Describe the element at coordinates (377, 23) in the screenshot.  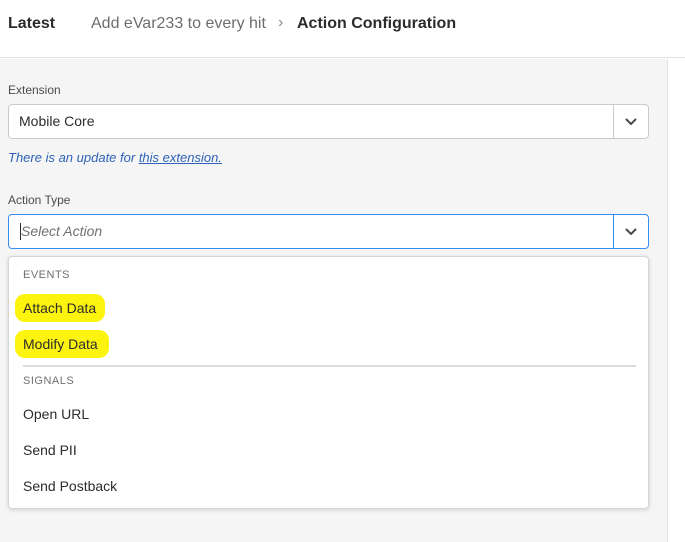
I see `breadcrumb-current: Action Configuration` at that location.